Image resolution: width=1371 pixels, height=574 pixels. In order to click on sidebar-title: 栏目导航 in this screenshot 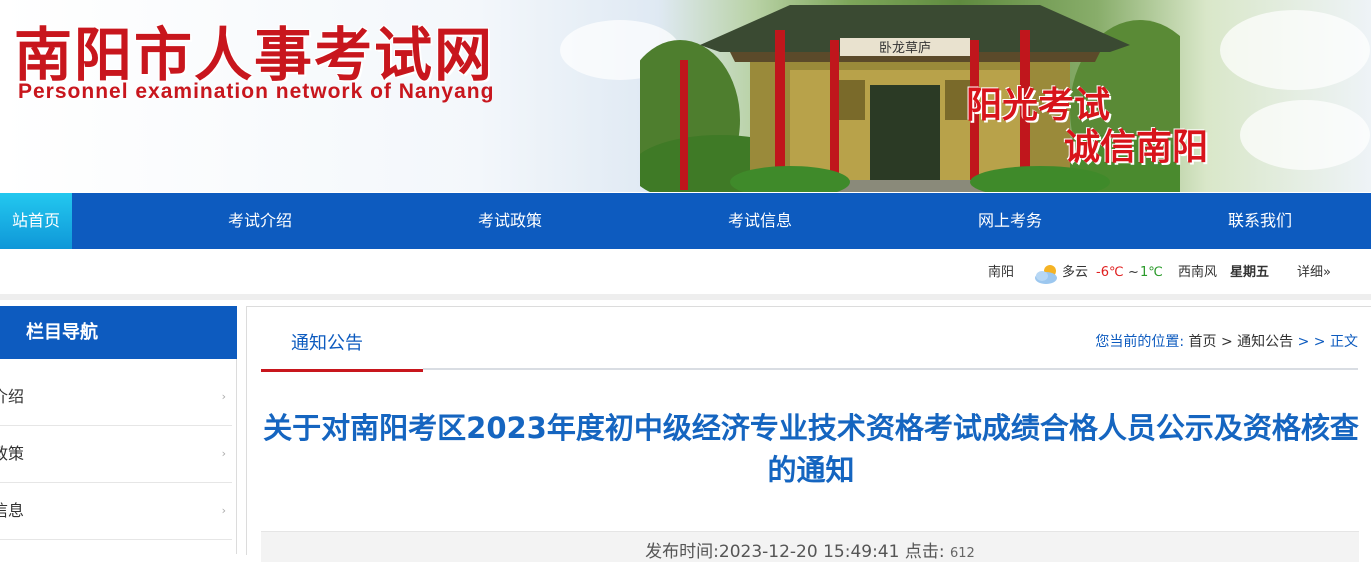, I will do `click(118, 332)`.